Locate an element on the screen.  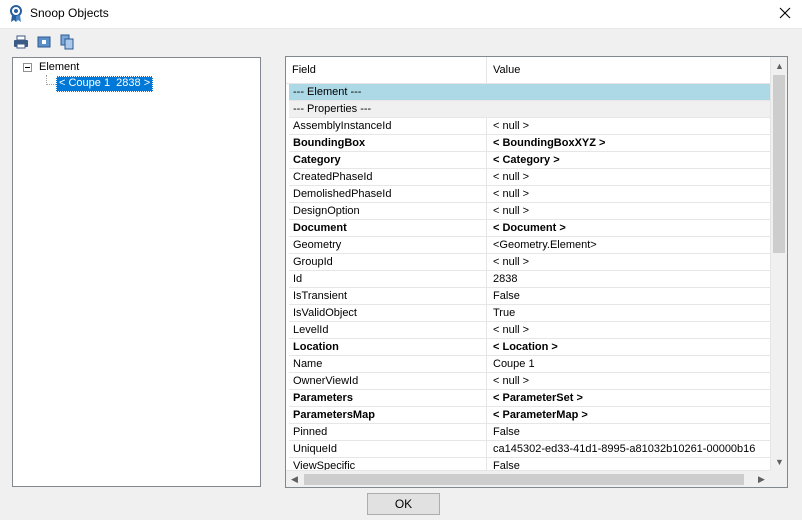
value-cell: < BoundingBoxXYZ > is located at coordinates (549, 143).